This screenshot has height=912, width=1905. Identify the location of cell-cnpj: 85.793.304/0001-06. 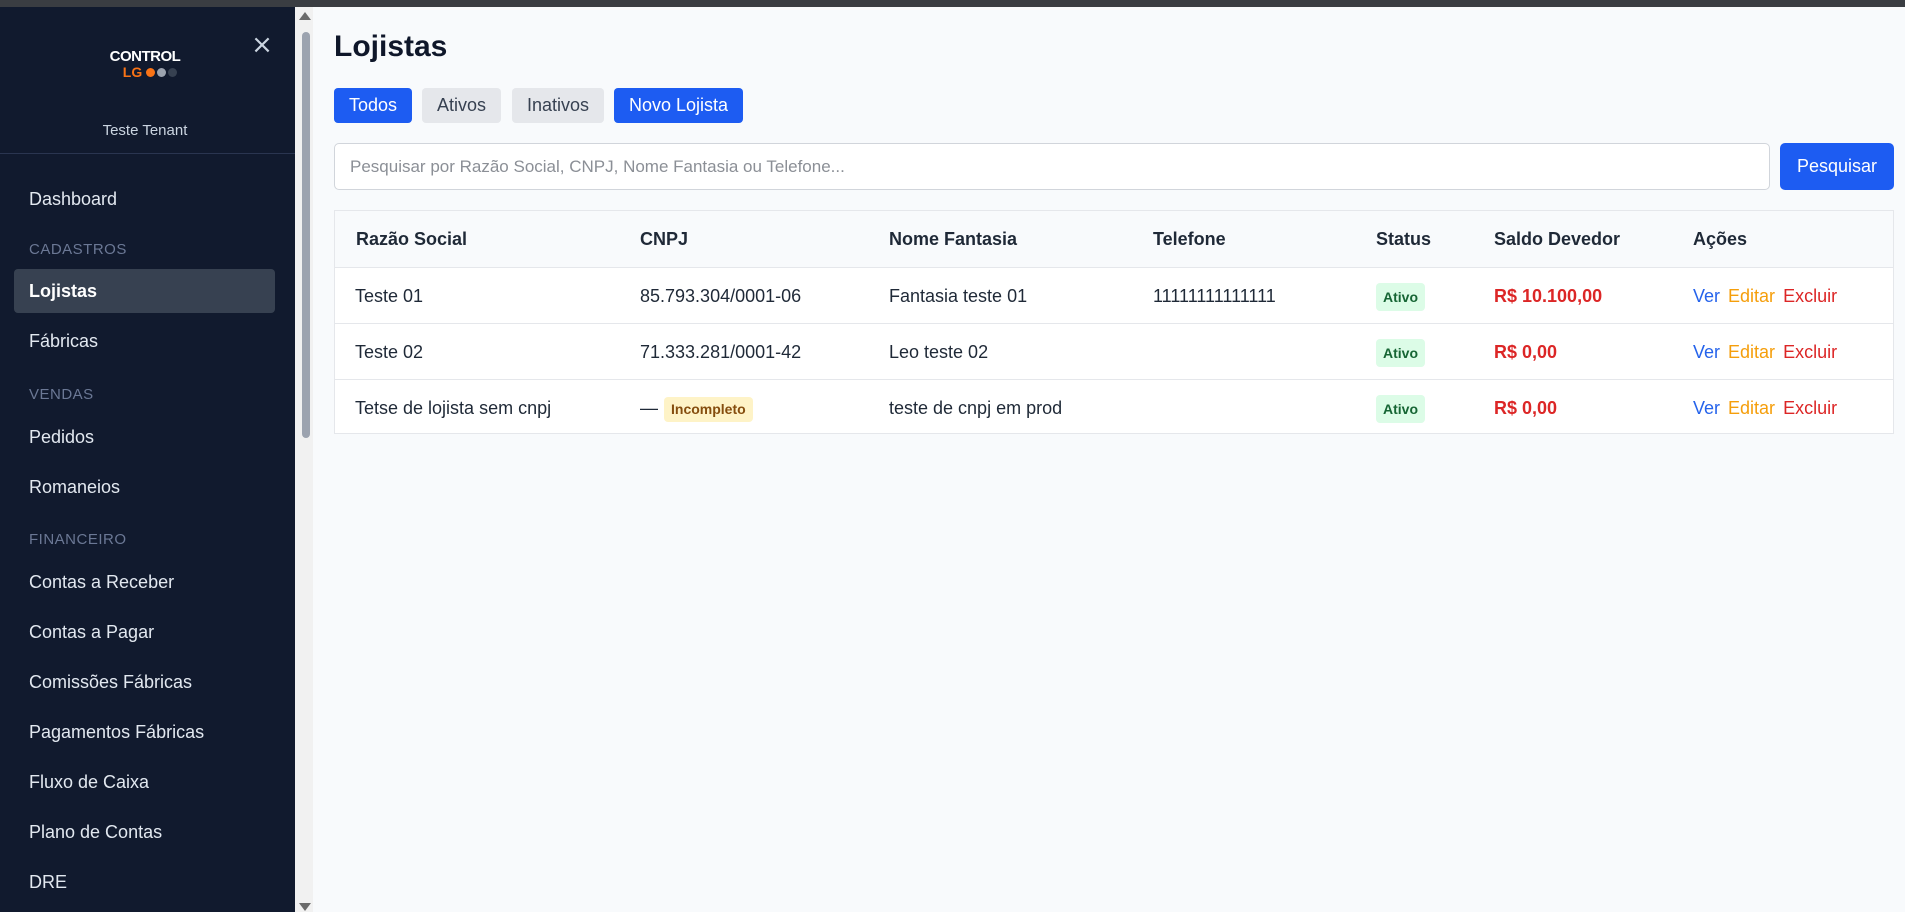
(721, 296).